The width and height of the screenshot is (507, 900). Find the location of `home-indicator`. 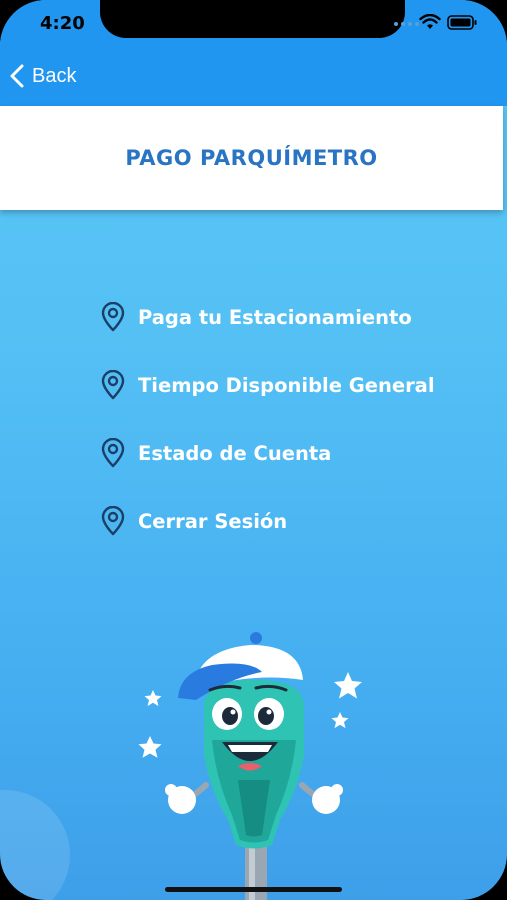

home-indicator is located at coordinates (253, 889).